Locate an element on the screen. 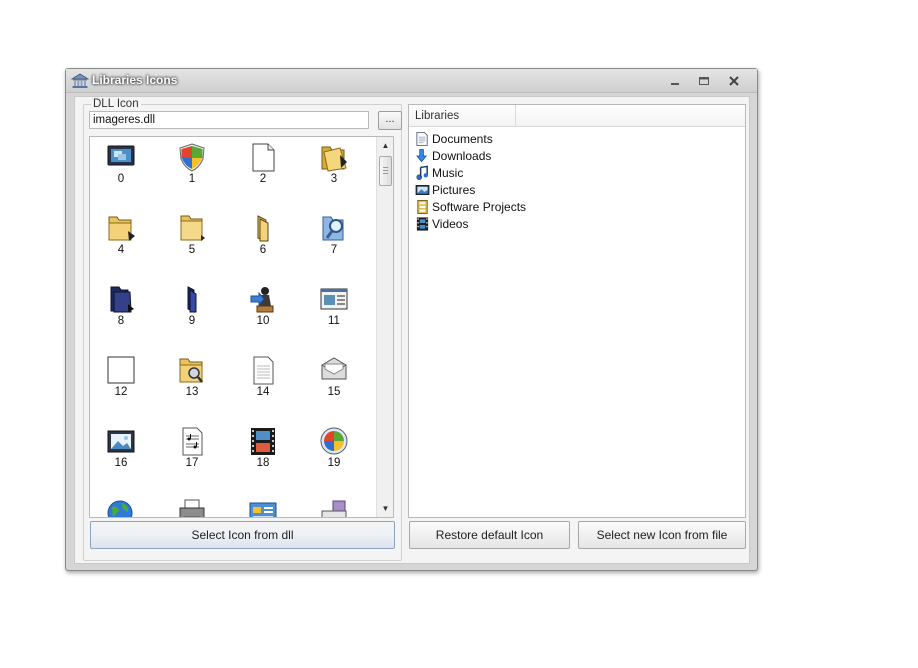 This screenshot has height=668, width=918. monitor-icon is located at coordinates (121, 155).